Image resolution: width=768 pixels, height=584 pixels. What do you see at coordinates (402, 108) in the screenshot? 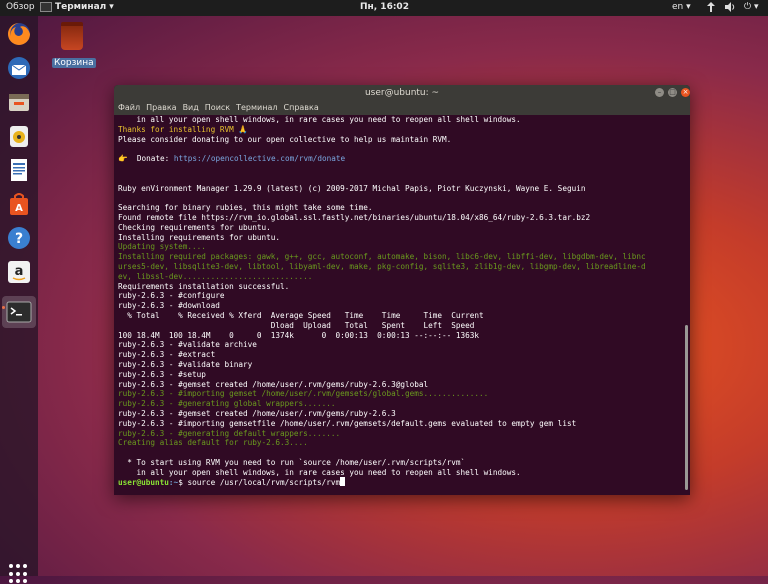
I see `menu-bar: Файл Правка Вид Поиск Терминал Справка` at bounding box center [402, 108].